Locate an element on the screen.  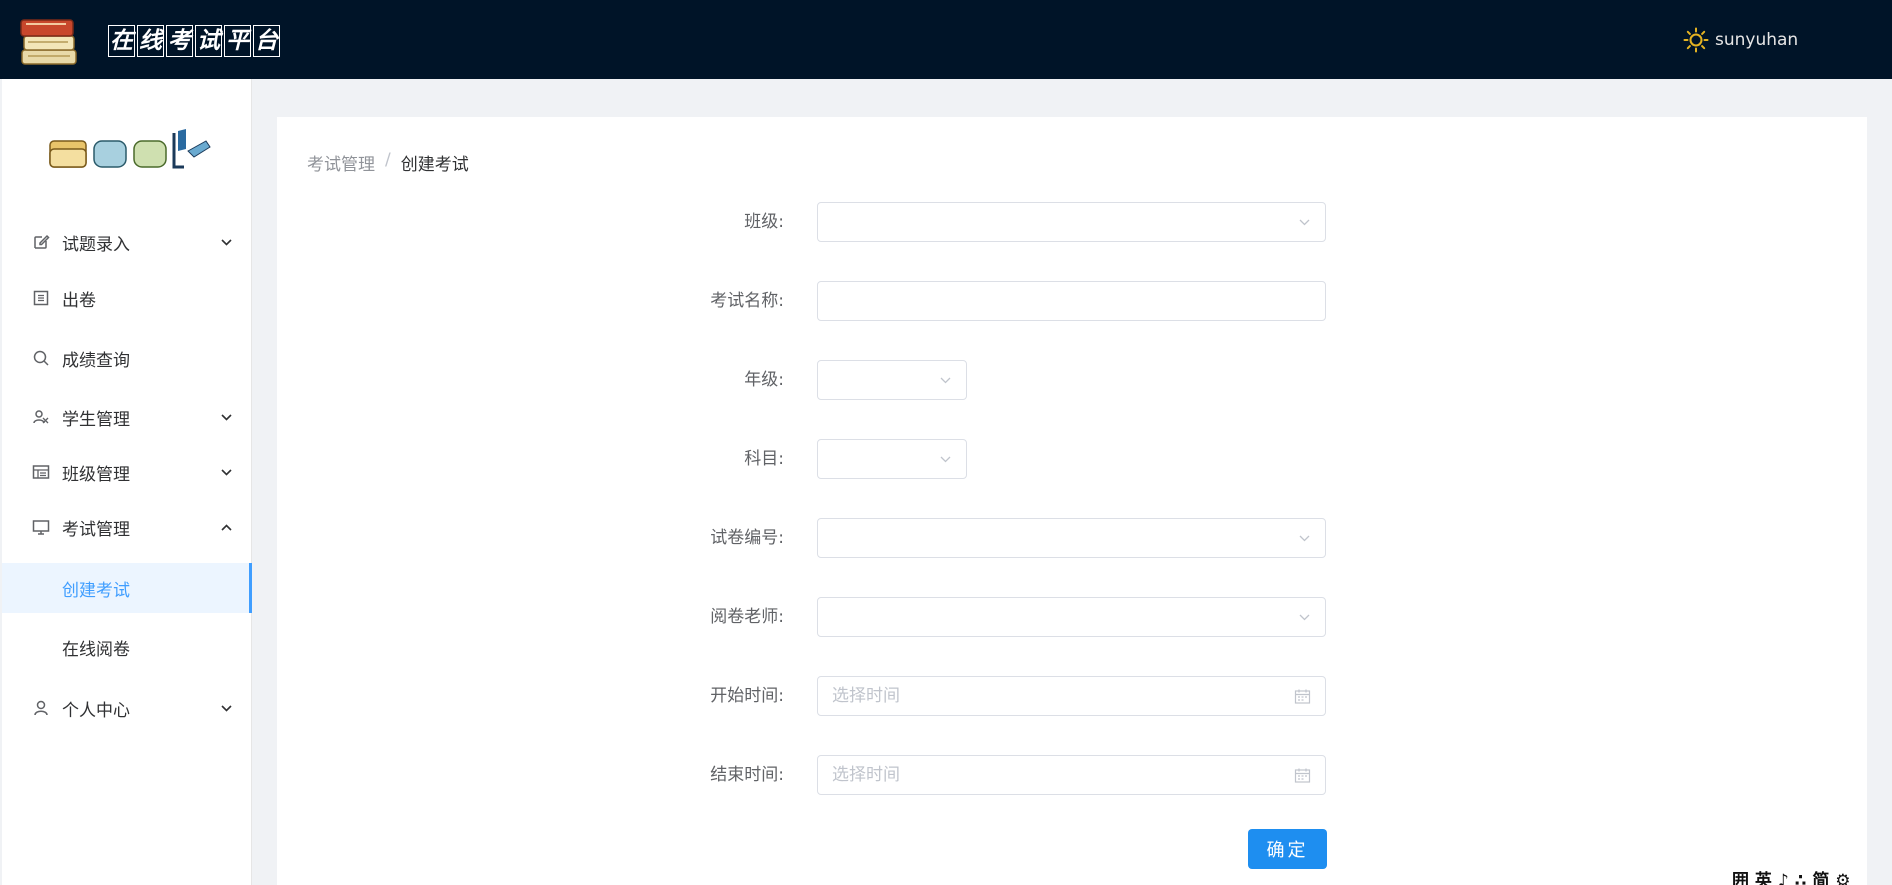
form-row-exam-name: 考试名称: is located at coordinates (1072, 301).